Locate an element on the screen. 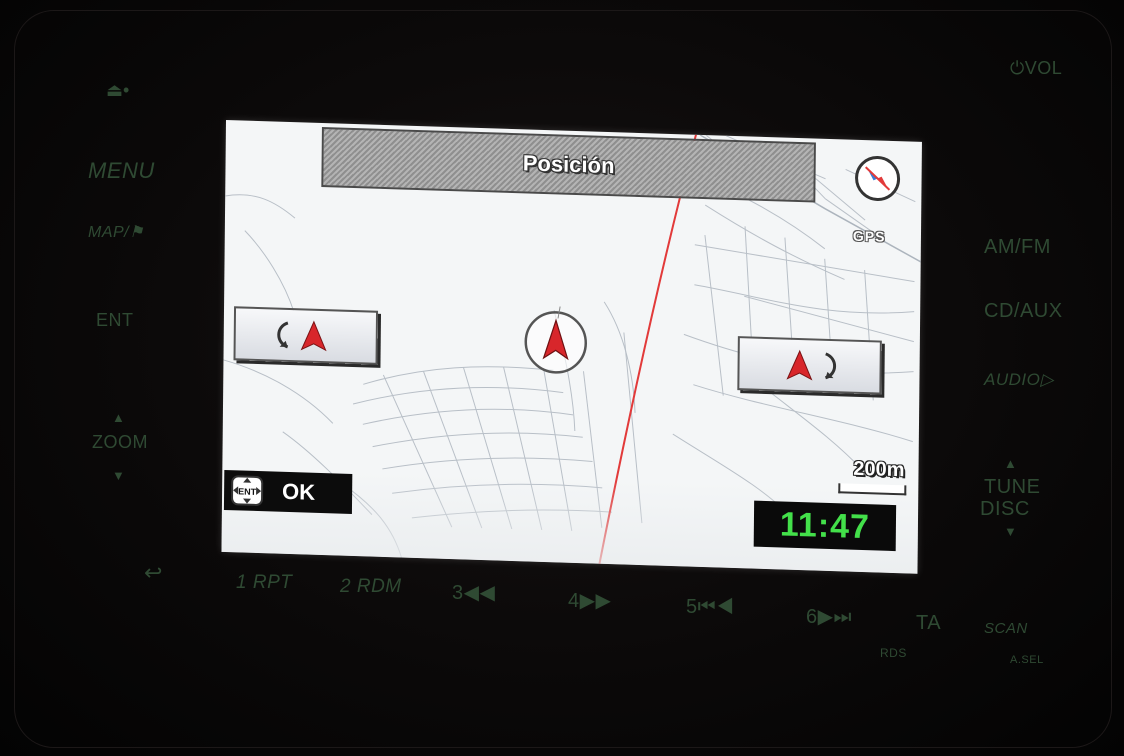 The width and height of the screenshot is (1124, 756). ent-icon-label: ENT is located at coordinates (247, 491).